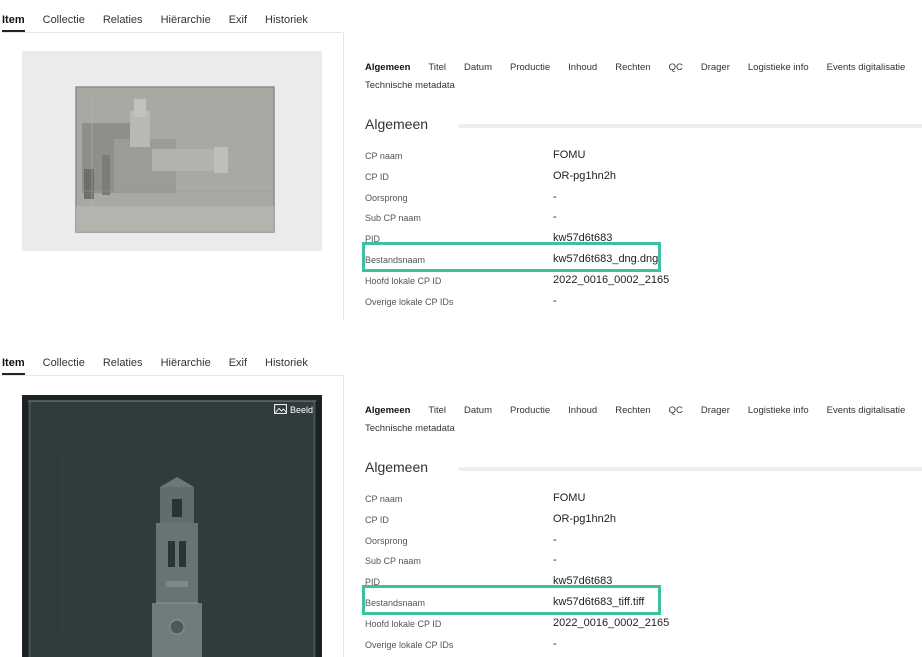  Describe the element at coordinates (606, 258) in the screenshot. I see `field-value: kw57d6t683_dng.dng` at that location.